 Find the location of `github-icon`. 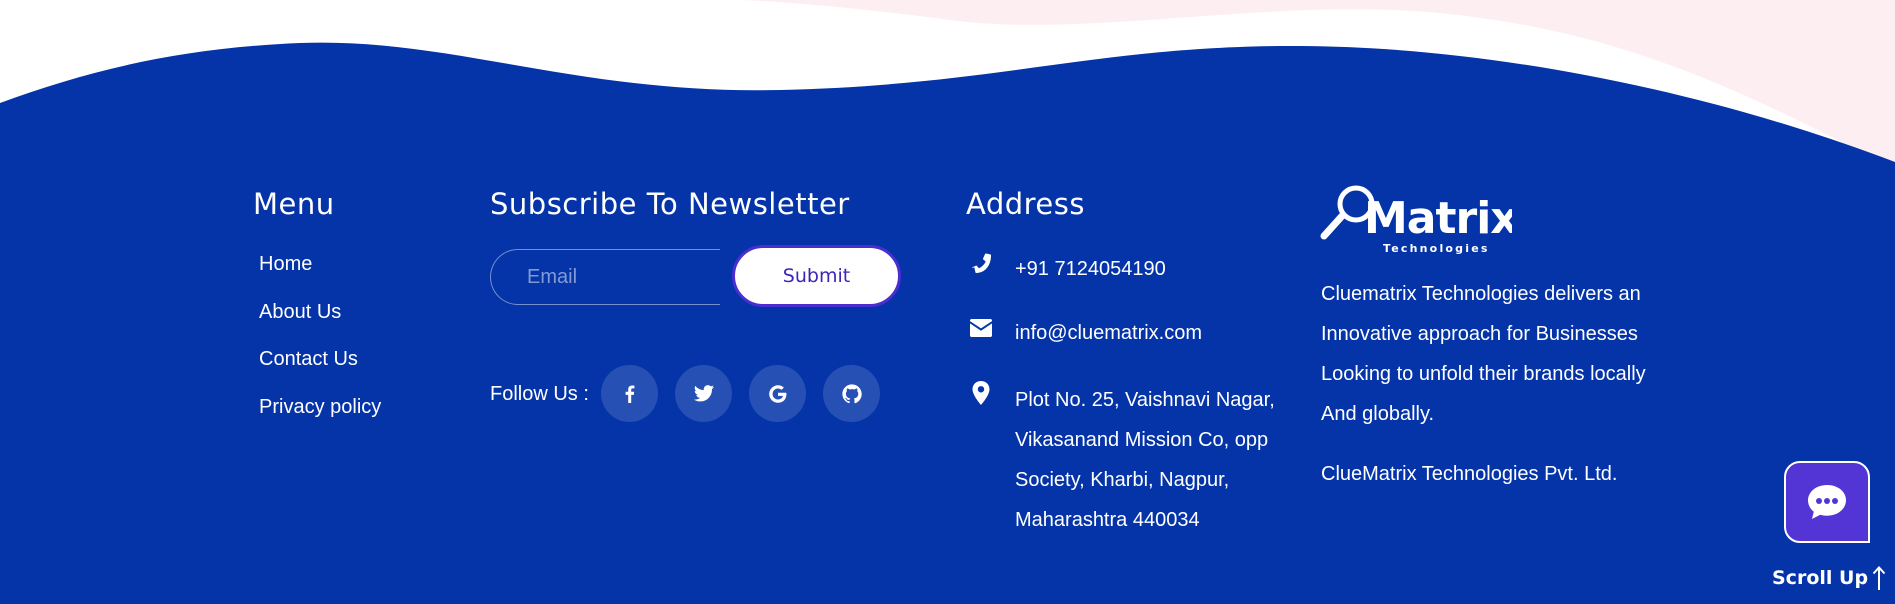

github-icon is located at coordinates (851, 393).